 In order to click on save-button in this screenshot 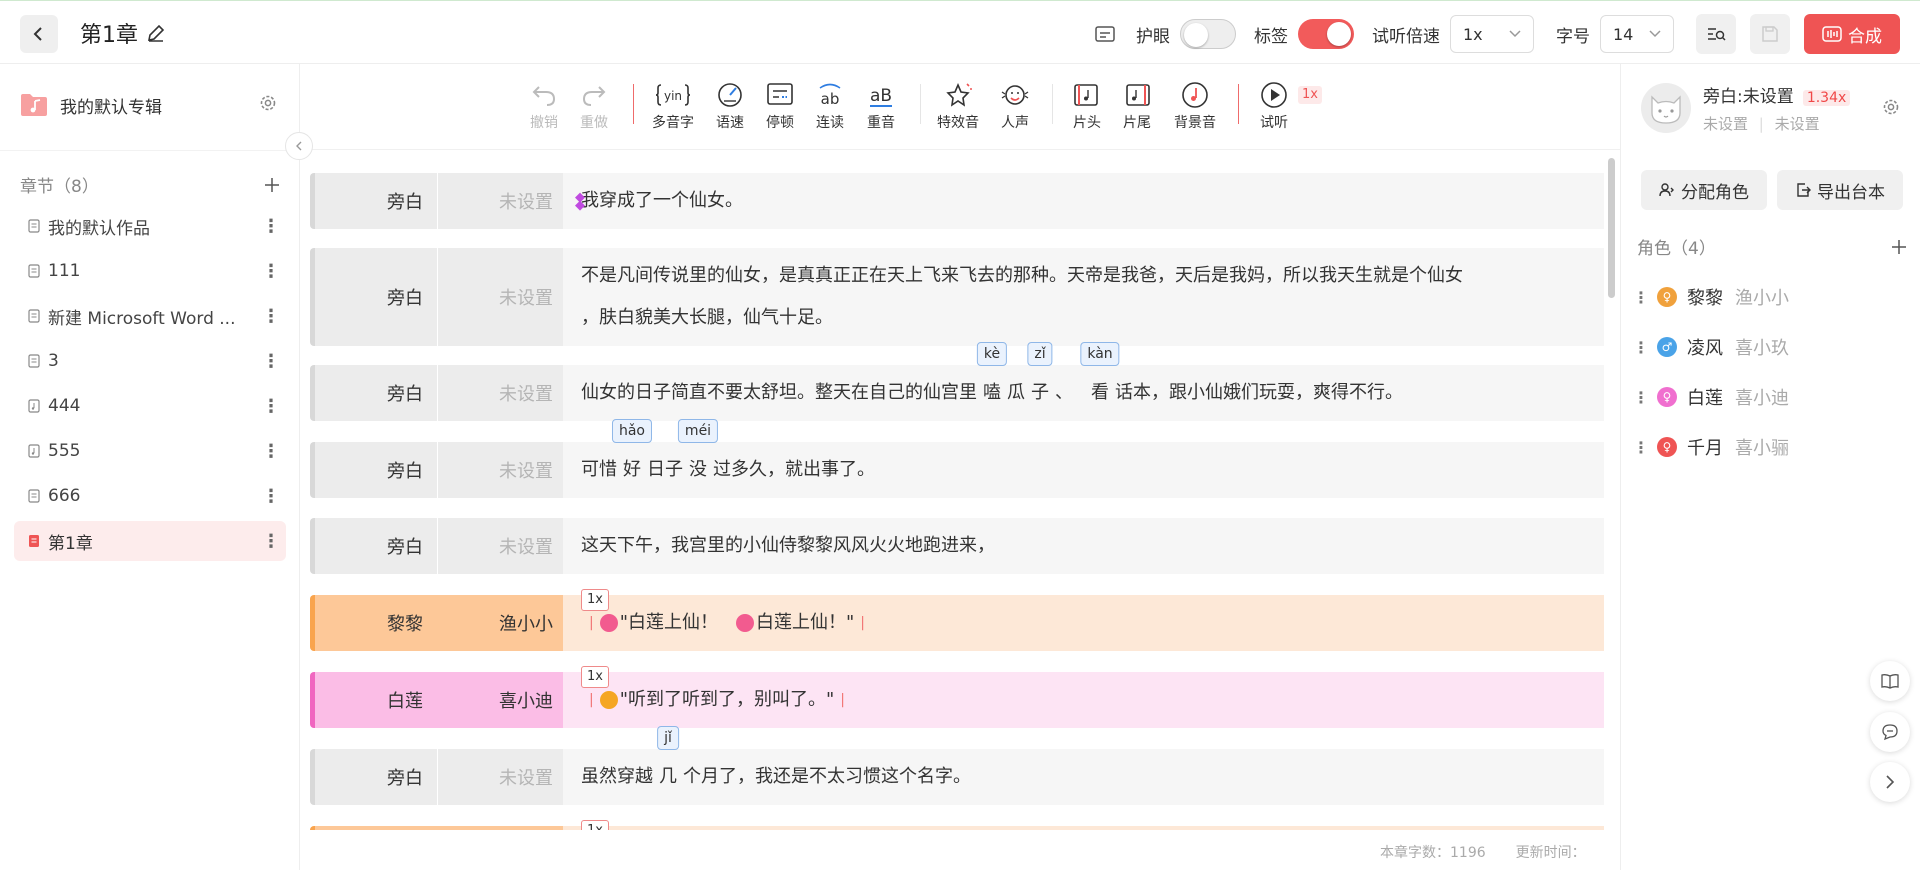, I will do `click(1770, 34)`.